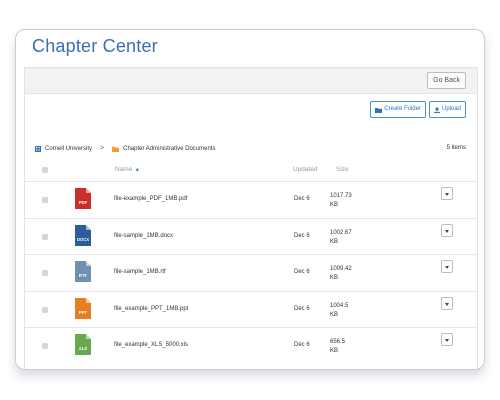 This screenshot has width=500, height=400. I want to click on svg-text: DOCX, so click(83, 239).